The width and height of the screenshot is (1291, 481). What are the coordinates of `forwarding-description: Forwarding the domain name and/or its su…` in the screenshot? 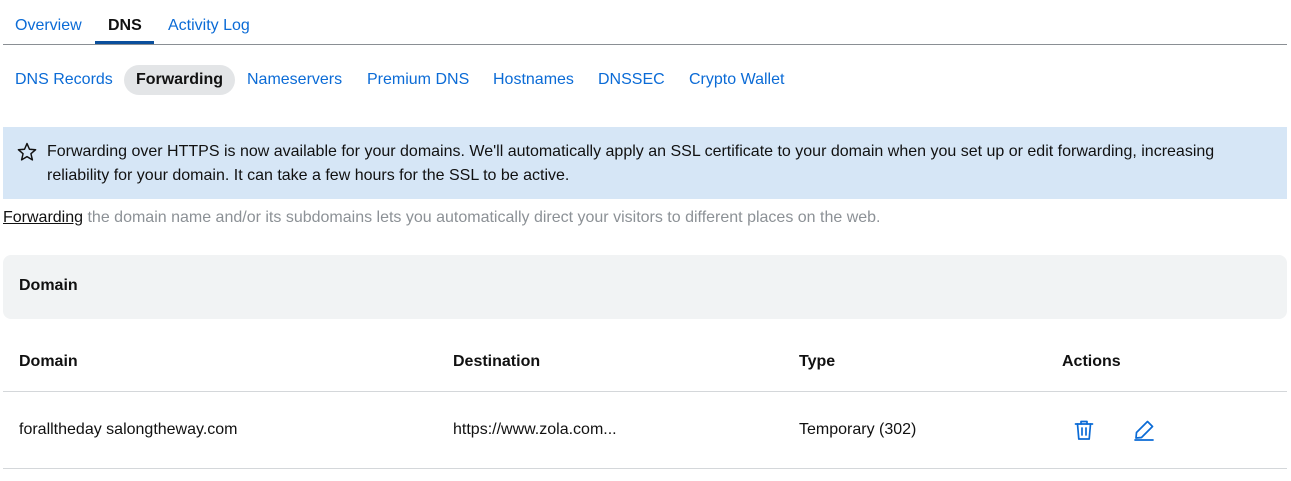 It's located at (441, 218).